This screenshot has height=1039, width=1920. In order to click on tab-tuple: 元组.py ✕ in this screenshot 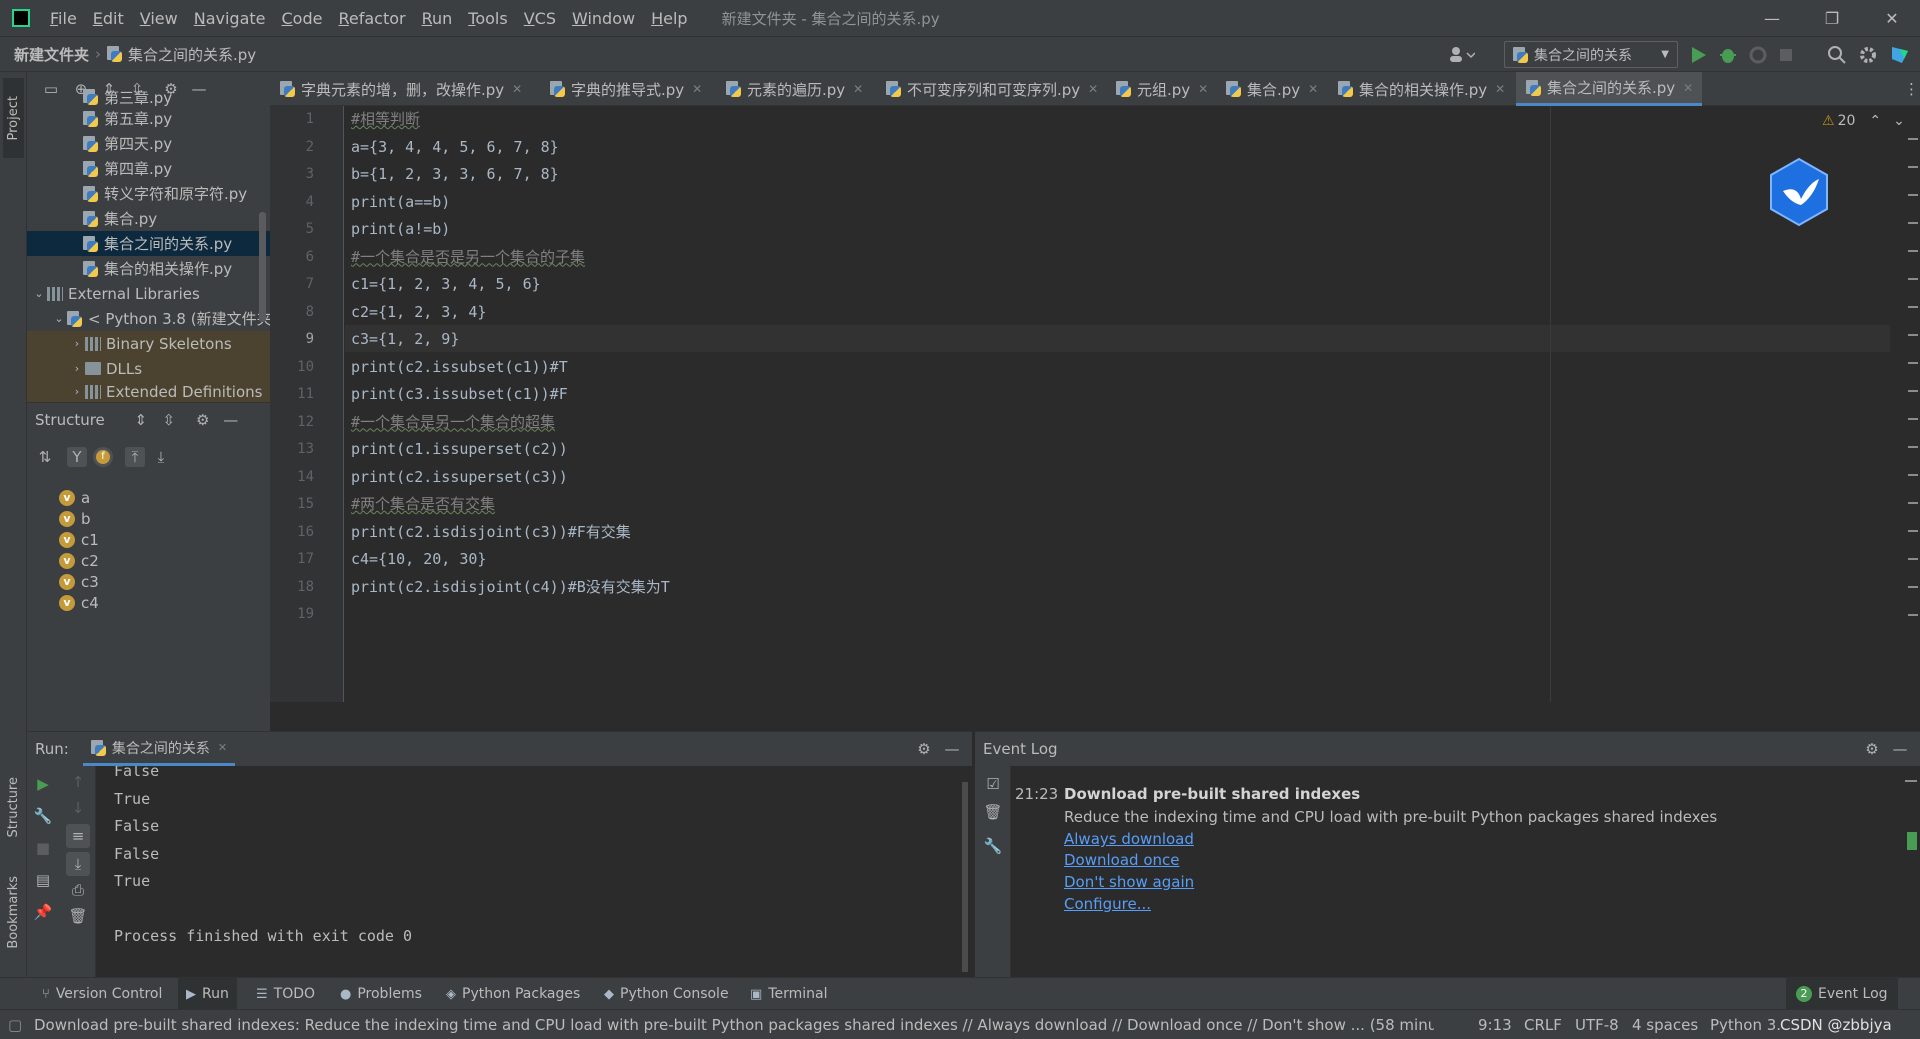, I will do `click(1161, 89)`.